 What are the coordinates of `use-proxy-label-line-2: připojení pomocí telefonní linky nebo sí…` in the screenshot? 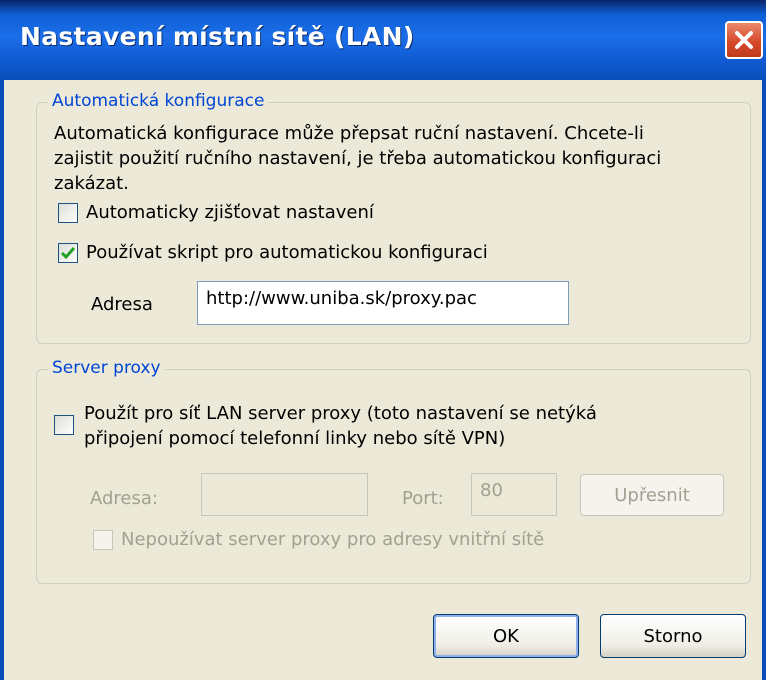 It's located at (294, 438).